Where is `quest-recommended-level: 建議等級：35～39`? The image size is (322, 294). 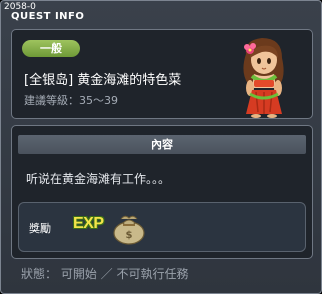 quest-recommended-level: 建議等級：35～39 is located at coordinates (71, 100).